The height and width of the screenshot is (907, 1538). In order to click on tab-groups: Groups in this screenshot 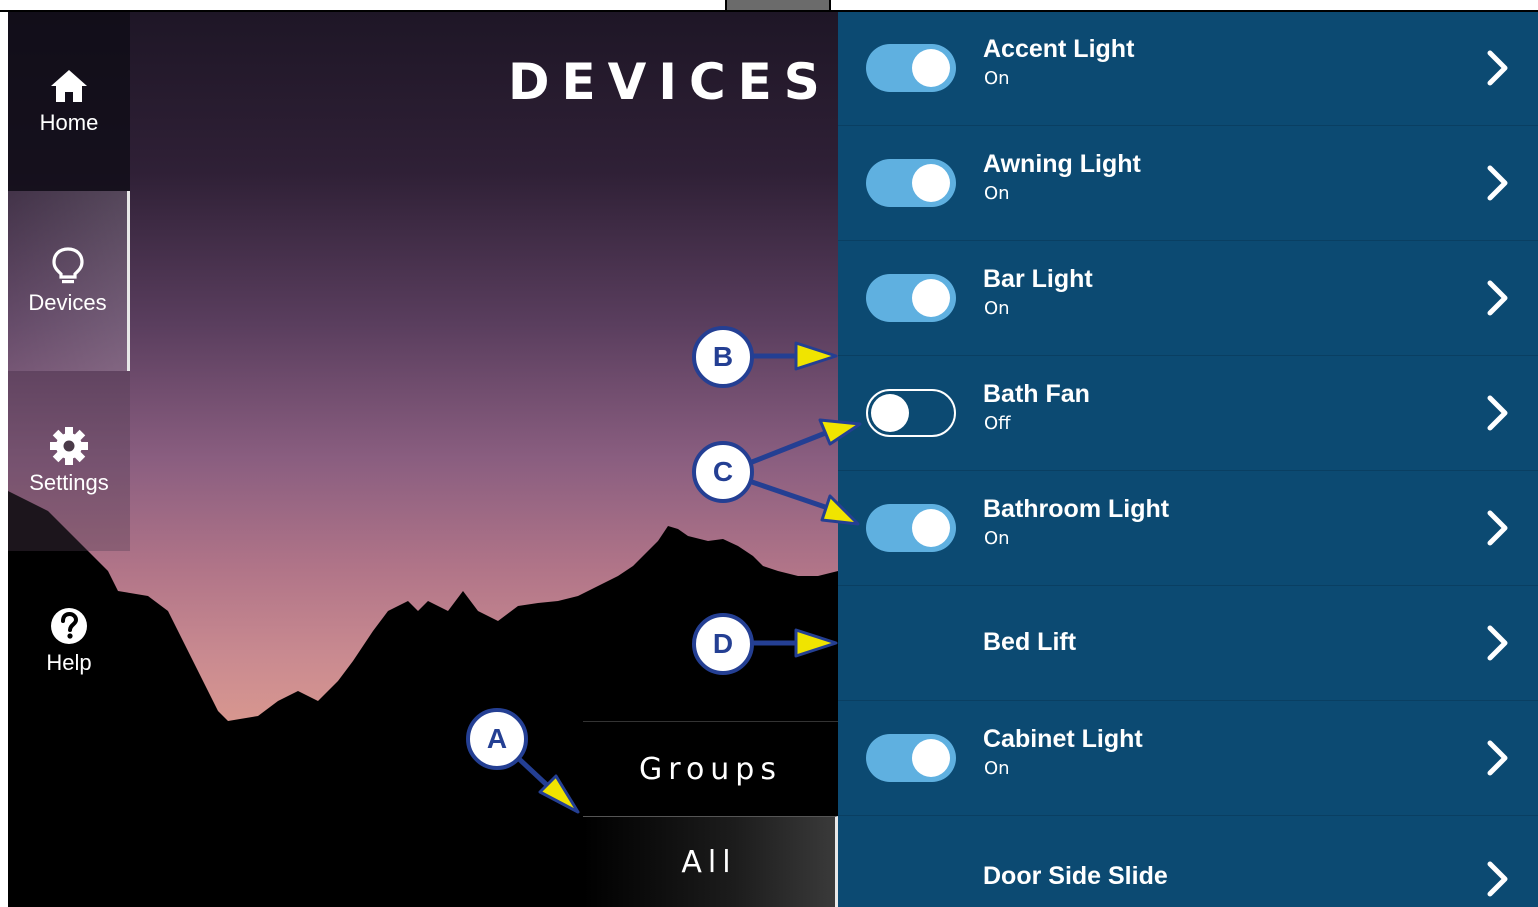, I will do `click(710, 768)`.